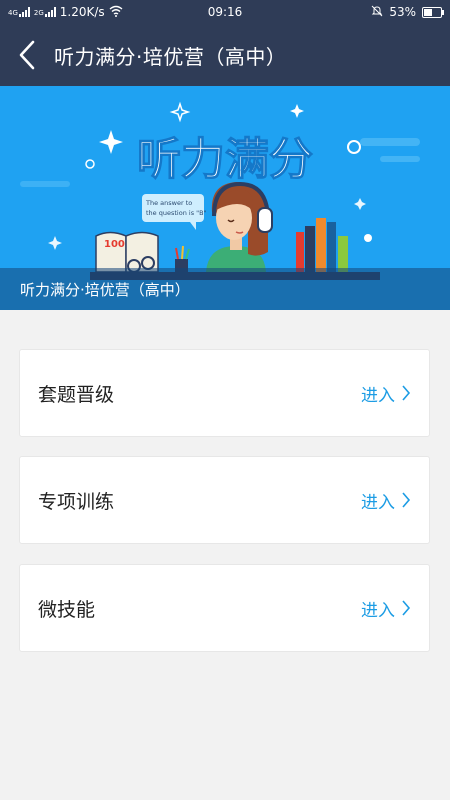  What do you see at coordinates (265, 220) in the screenshot?
I see `headphones-icon` at bounding box center [265, 220].